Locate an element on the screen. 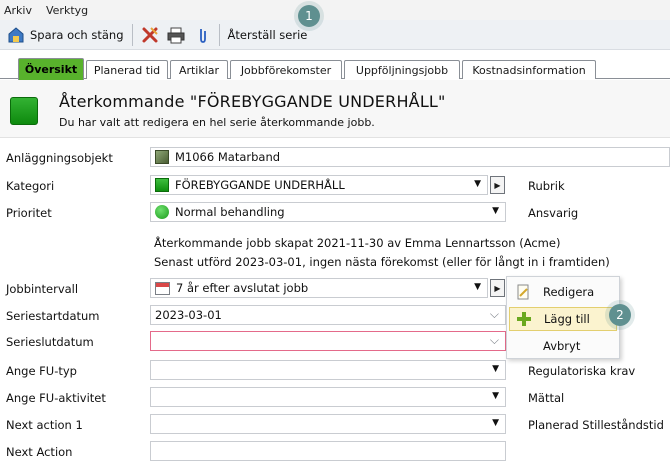 The image size is (670, 467). start-date-value: 2023-03-01 is located at coordinates (188, 315).